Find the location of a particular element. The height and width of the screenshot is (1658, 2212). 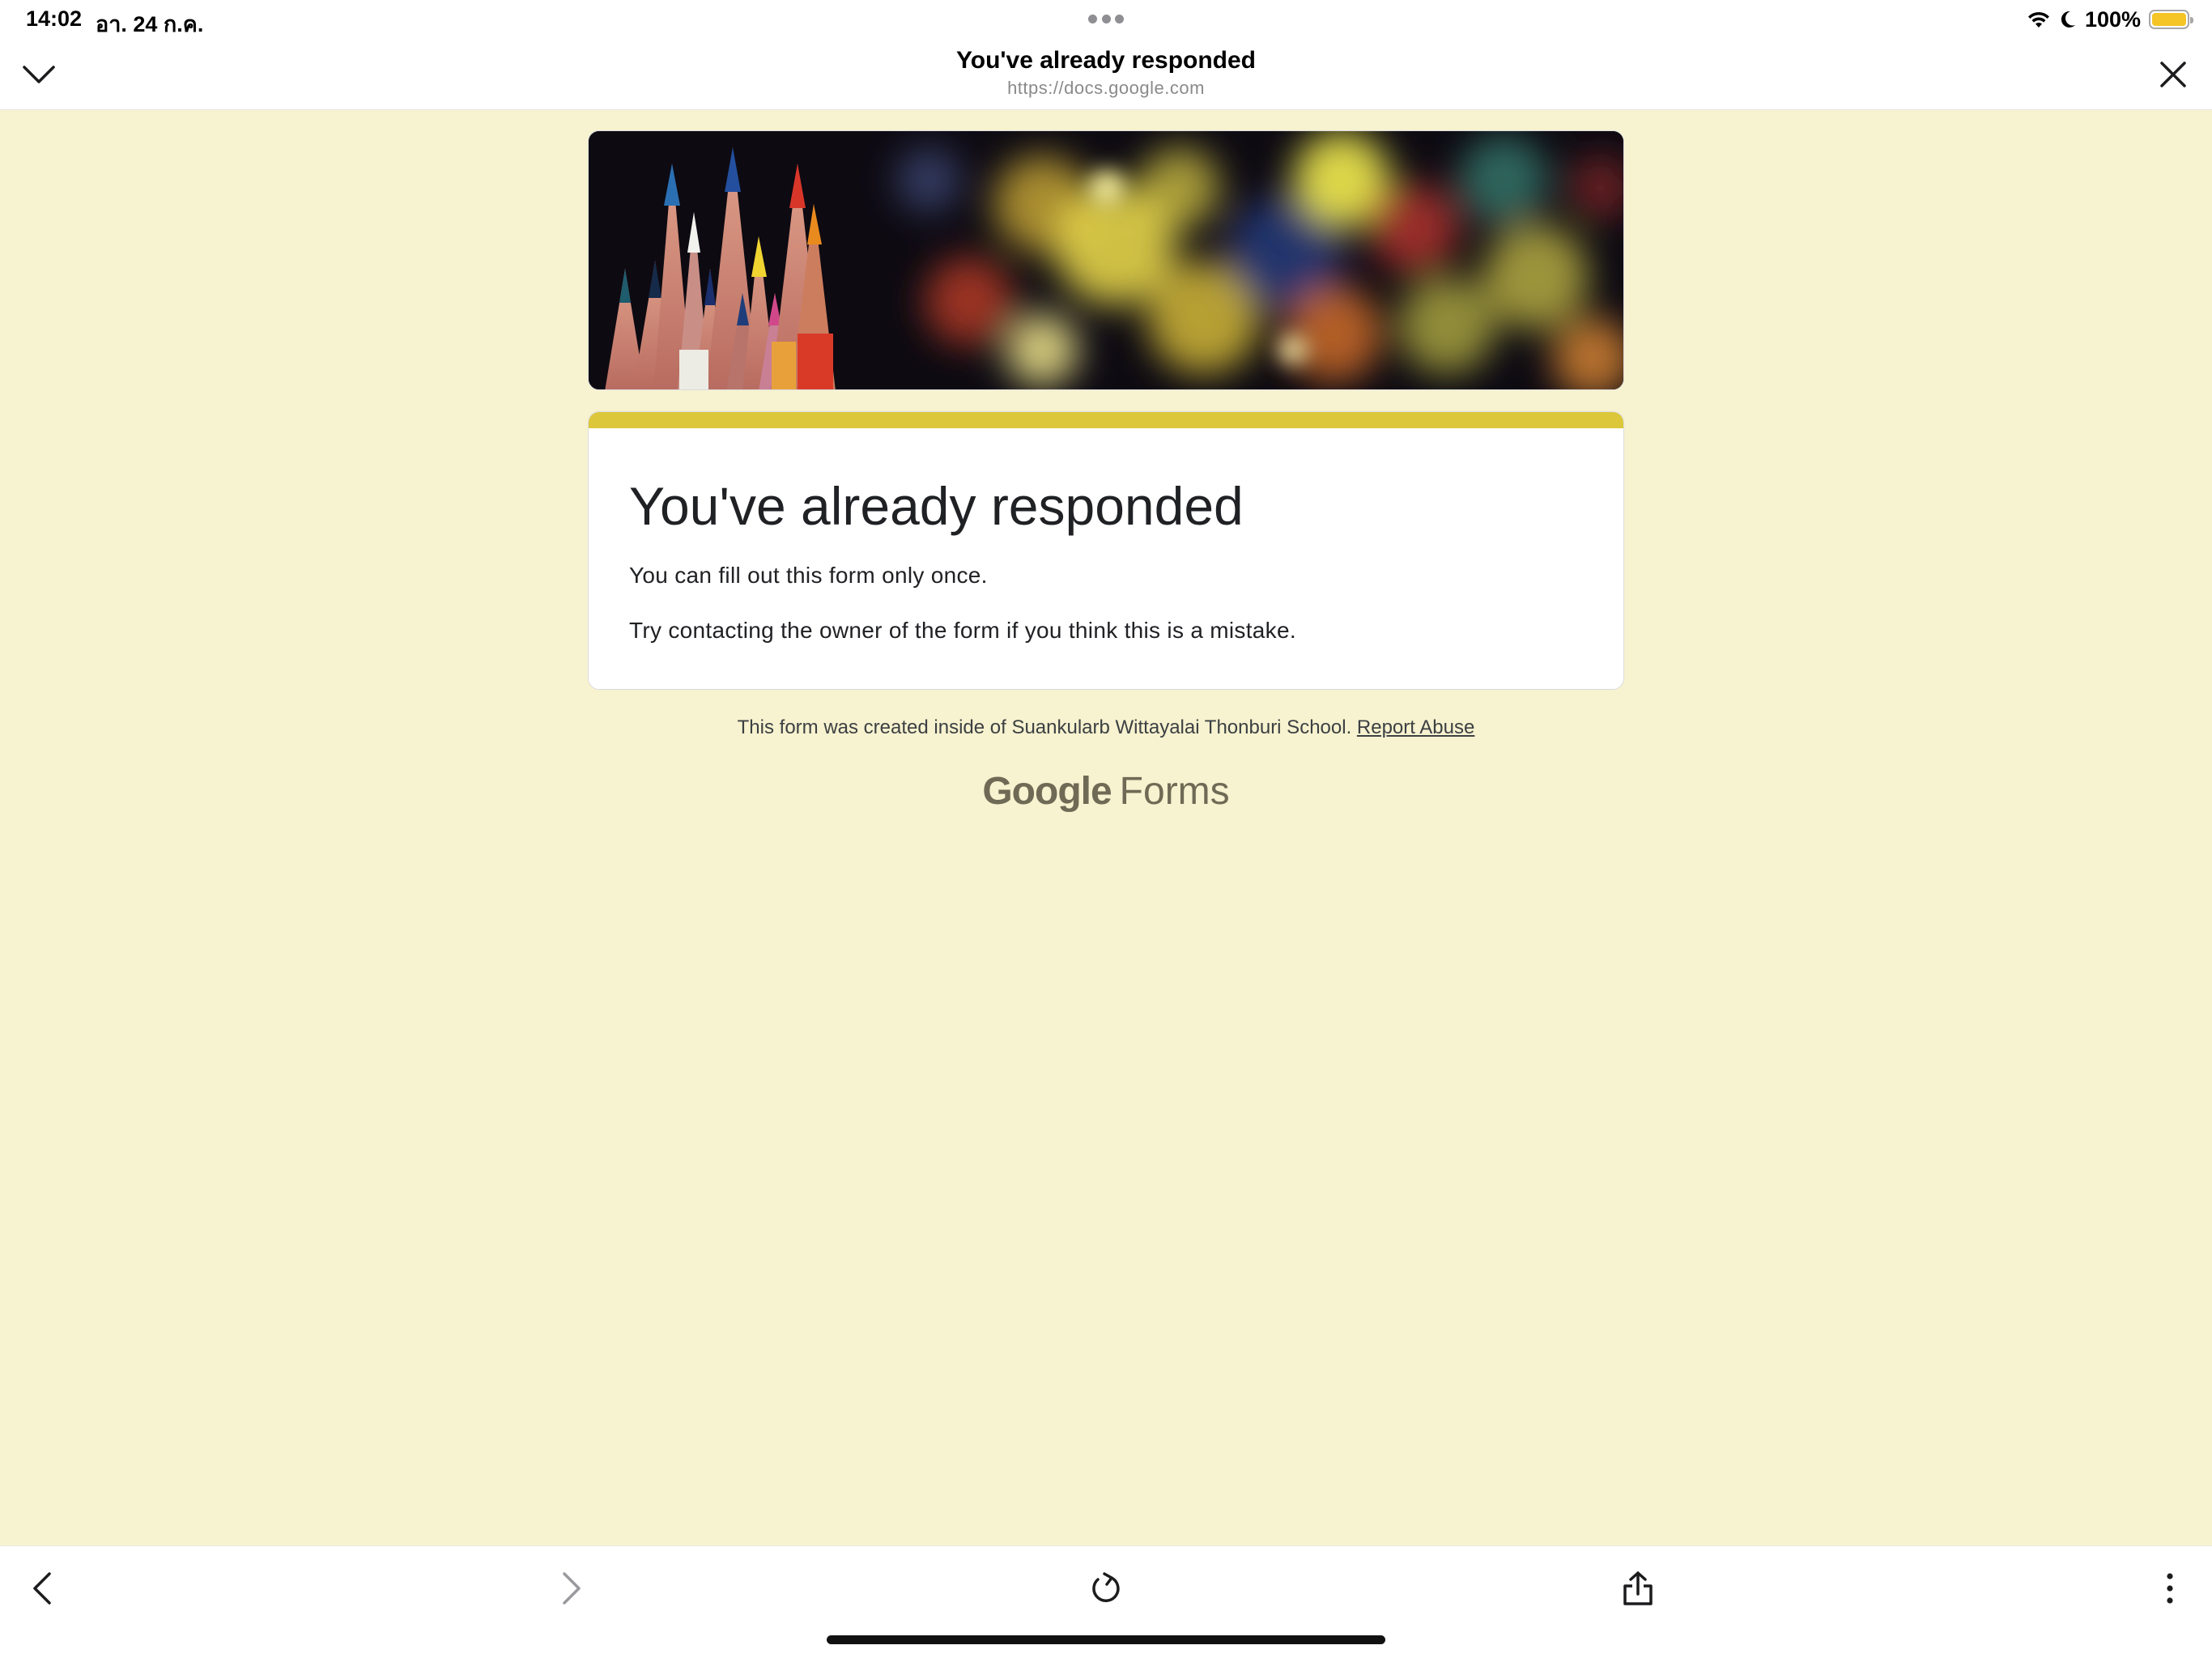

battery-percentage: 100% is located at coordinates (2113, 19).